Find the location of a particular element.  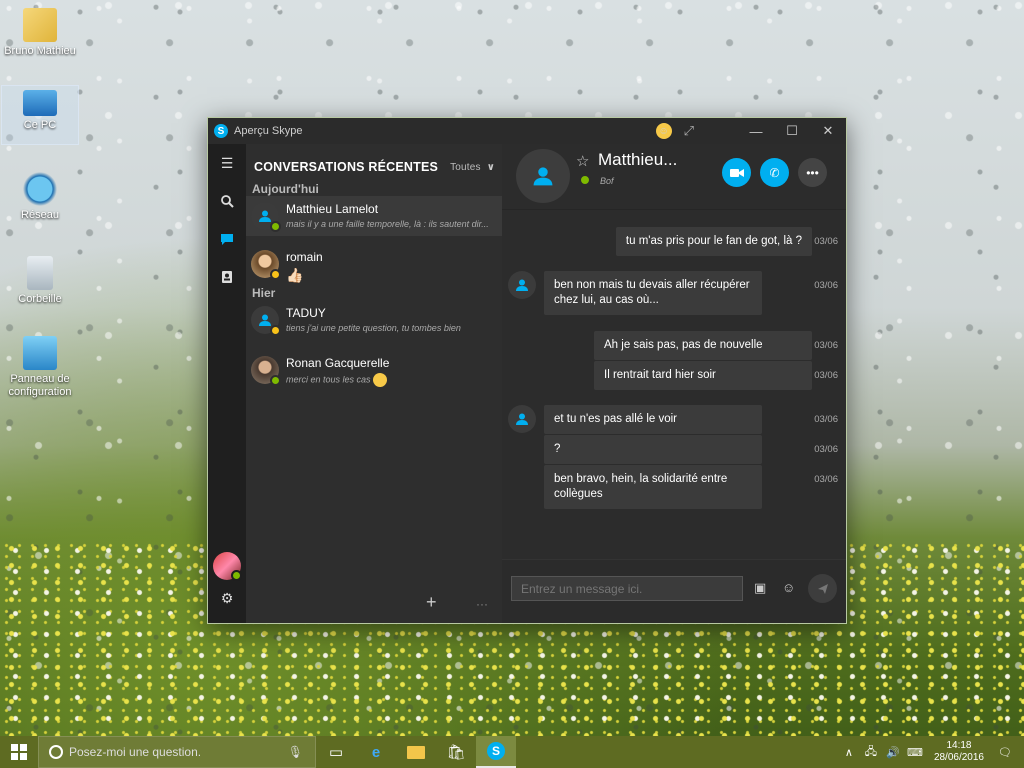

section-header-yesterday: Hier is located at coordinates (264, 293).